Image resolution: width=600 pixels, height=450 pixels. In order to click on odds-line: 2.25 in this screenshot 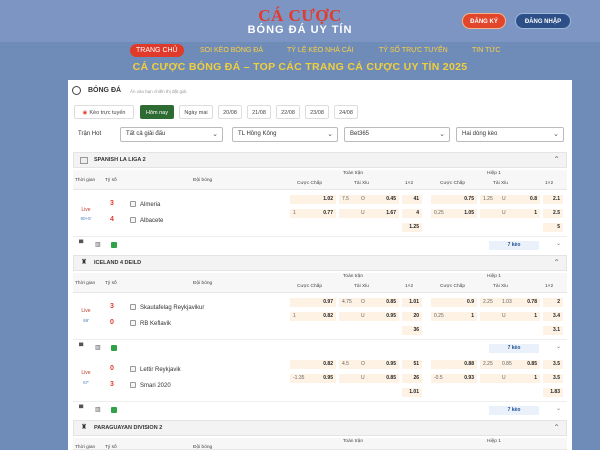, I will do `click(488, 302)`.